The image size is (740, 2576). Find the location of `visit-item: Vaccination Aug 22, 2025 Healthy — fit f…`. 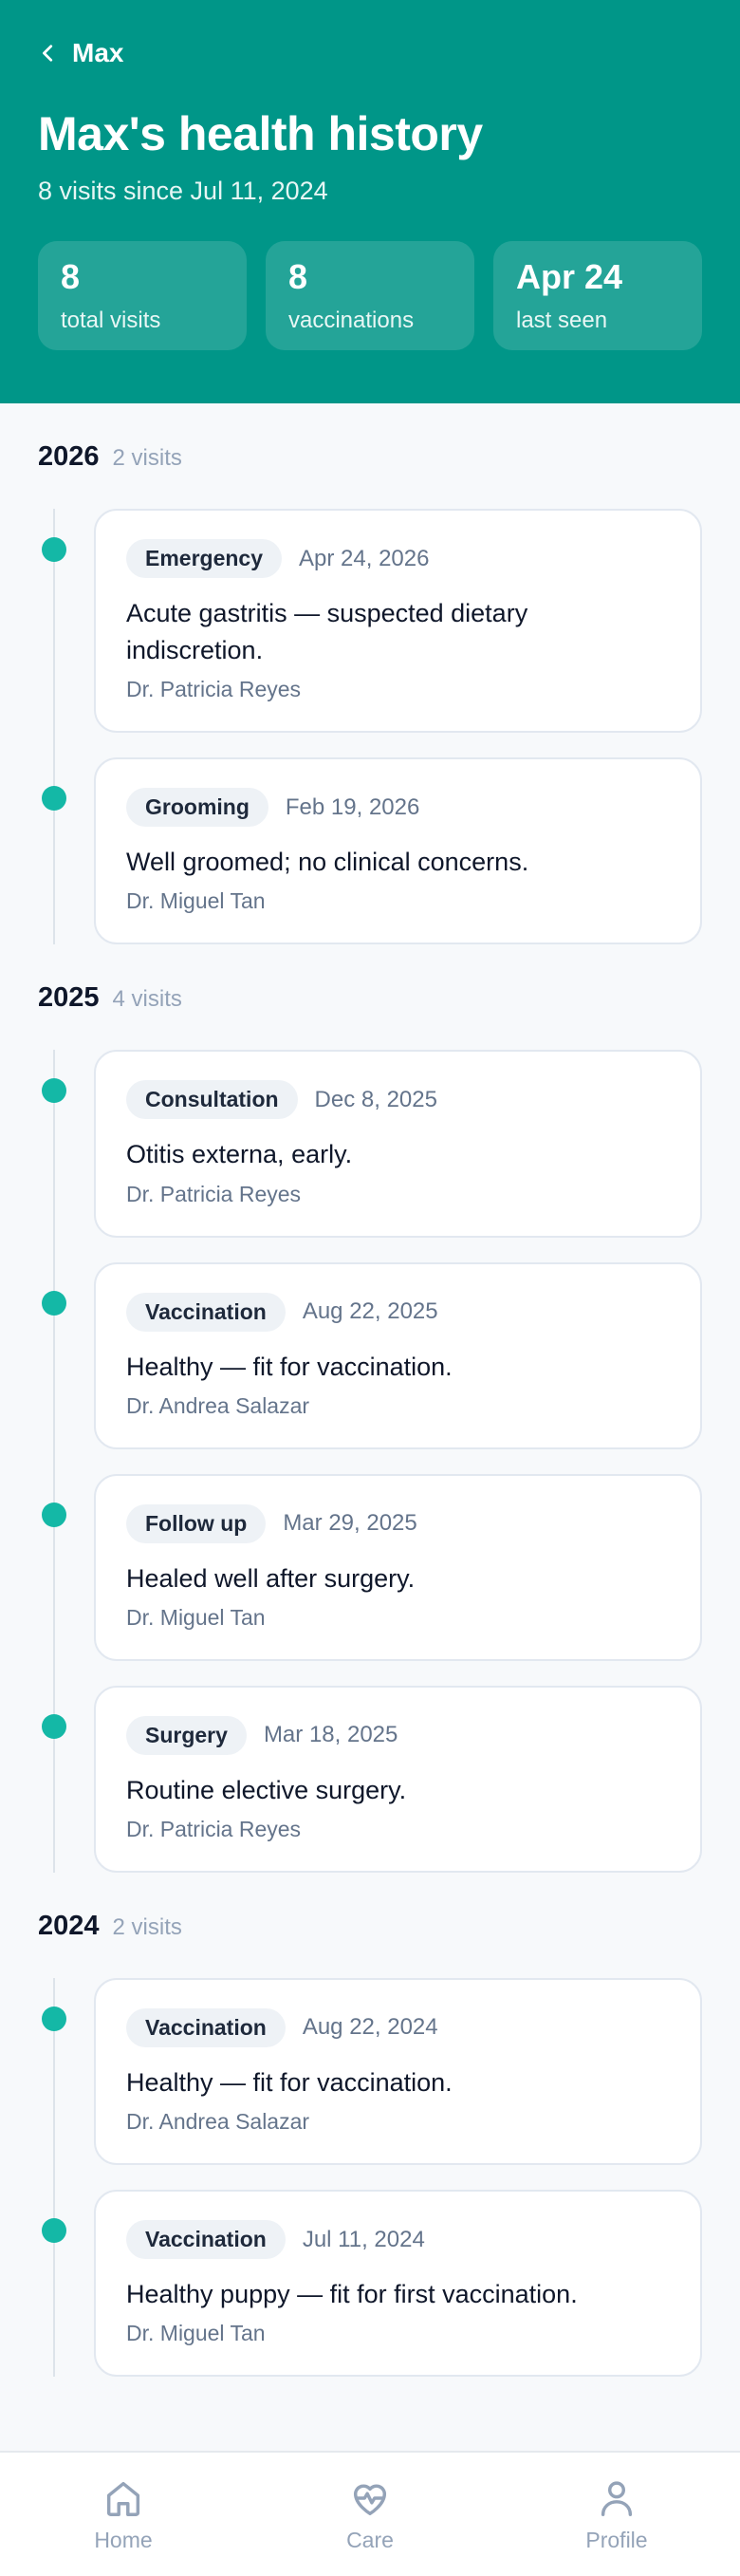

visit-item: Vaccination Aug 22, 2025 Healthy — fit f… is located at coordinates (372, 1355).